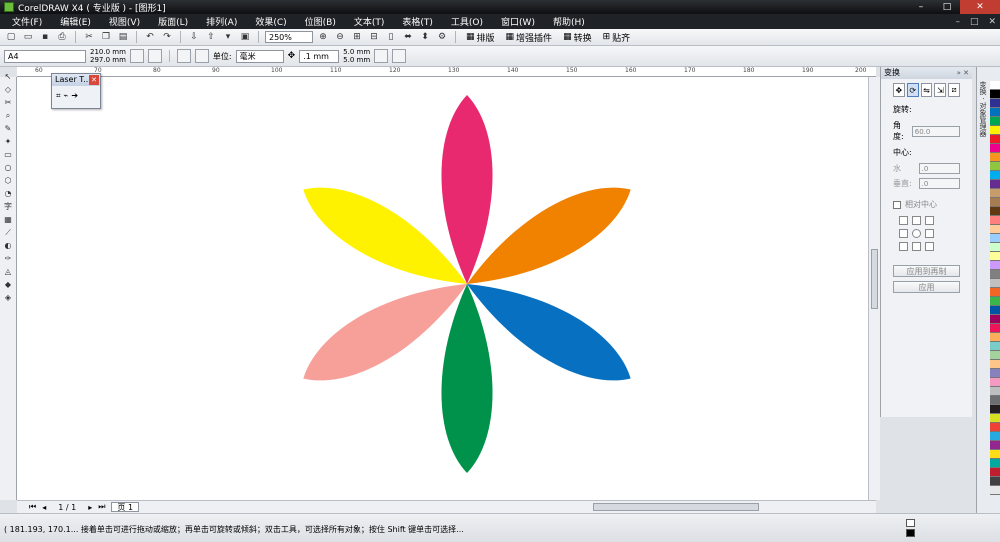 The height and width of the screenshot is (542, 1000). What do you see at coordinates (8, 102) in the screenshot?
I see `crop-tool-icon: ✂` at bounding box center [8, 102].